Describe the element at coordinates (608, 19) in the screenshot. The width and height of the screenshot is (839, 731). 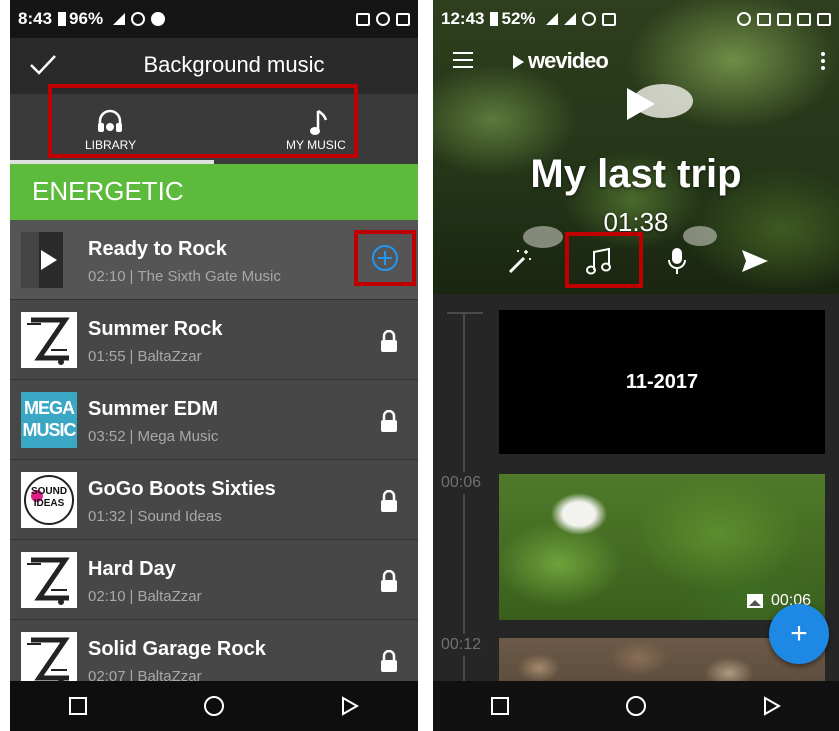
I see `vibrate-icon` at that location.